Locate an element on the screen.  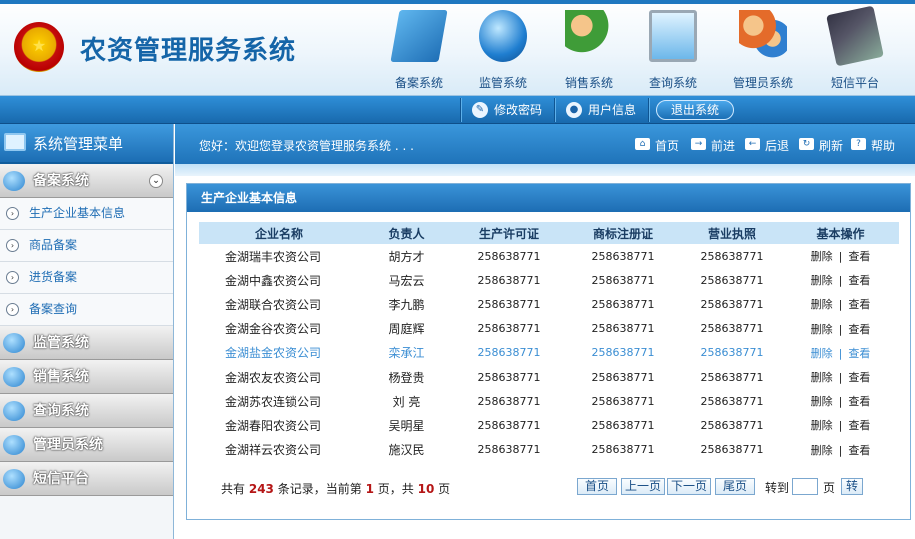
sidebar-item-purchase-filing: › 进货备案 is located at coordinates (86, 278).